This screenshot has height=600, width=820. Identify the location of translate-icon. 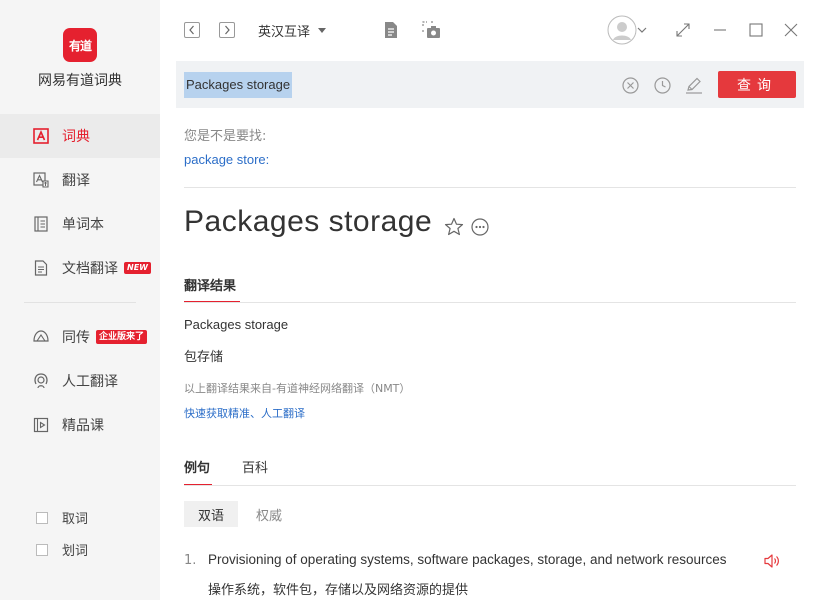
(41, 180).